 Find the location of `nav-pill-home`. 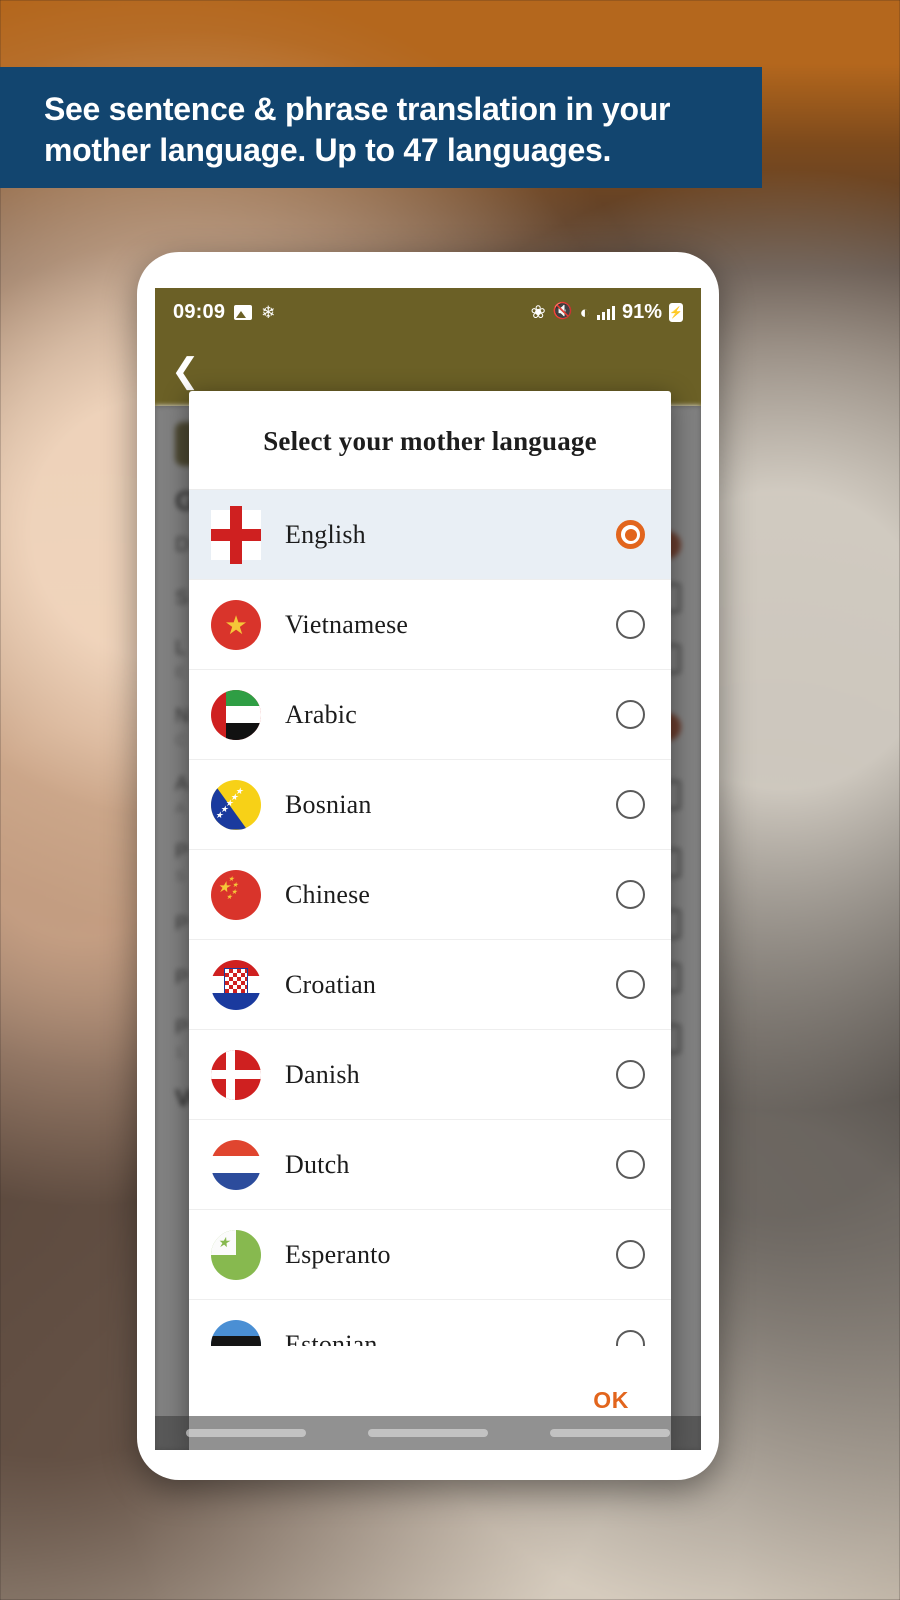

nav-pill-home is located at coordinates (428, 1433).